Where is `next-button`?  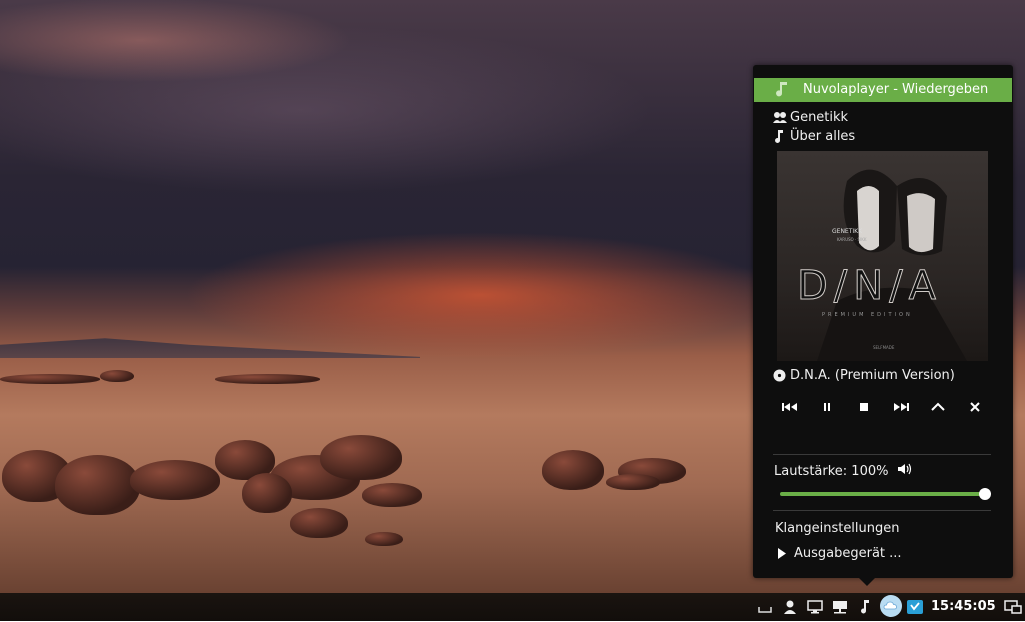
next-button is located at coordinates (901, 407).